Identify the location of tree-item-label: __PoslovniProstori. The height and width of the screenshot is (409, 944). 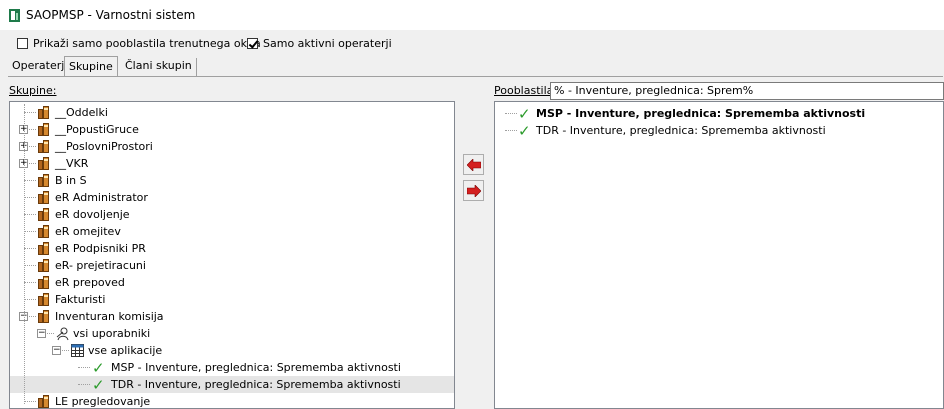
(104, 146).